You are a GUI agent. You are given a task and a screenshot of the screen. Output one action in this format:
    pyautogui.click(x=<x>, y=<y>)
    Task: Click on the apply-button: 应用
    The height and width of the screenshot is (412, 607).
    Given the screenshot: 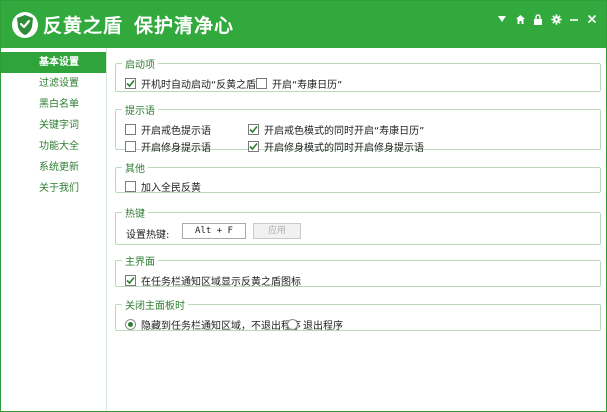 What is the action you would take?
    pyautogui.click(x=277, y=231)
    